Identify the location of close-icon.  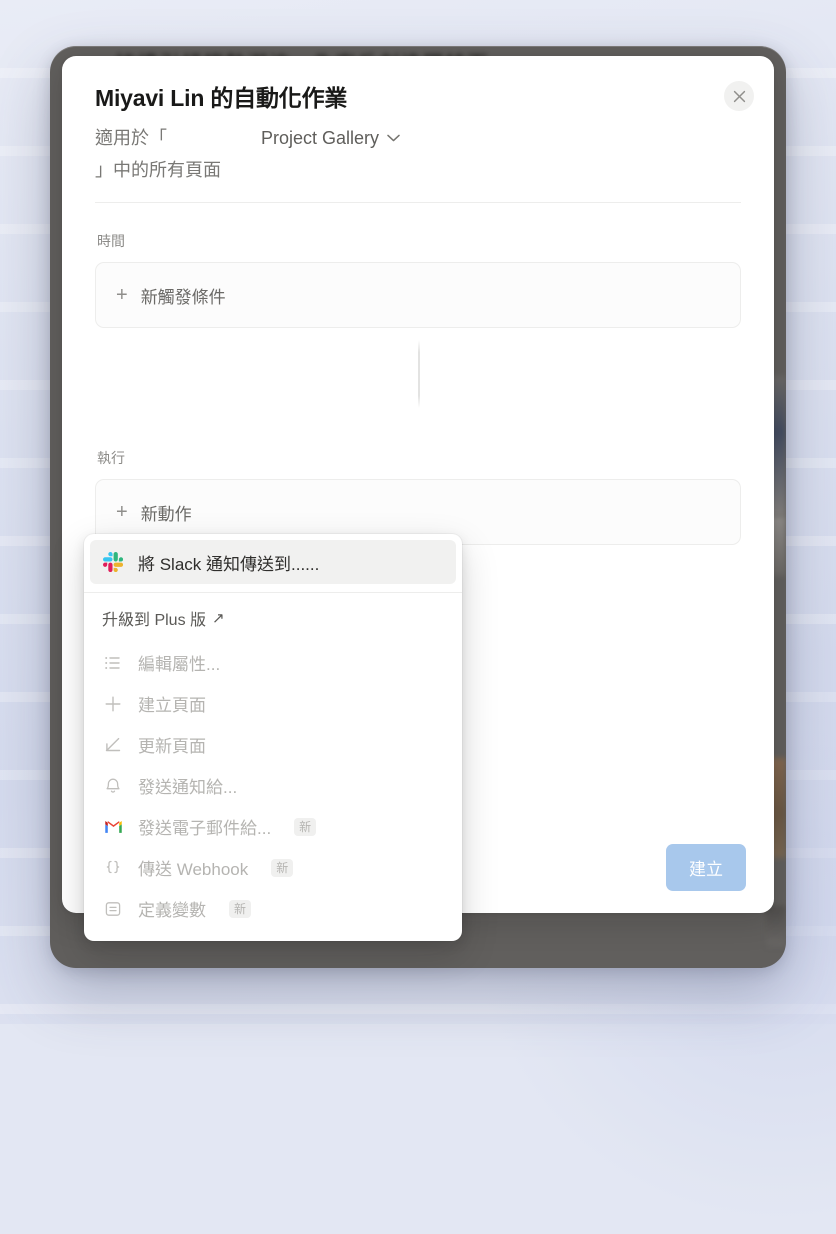
(739, 96).